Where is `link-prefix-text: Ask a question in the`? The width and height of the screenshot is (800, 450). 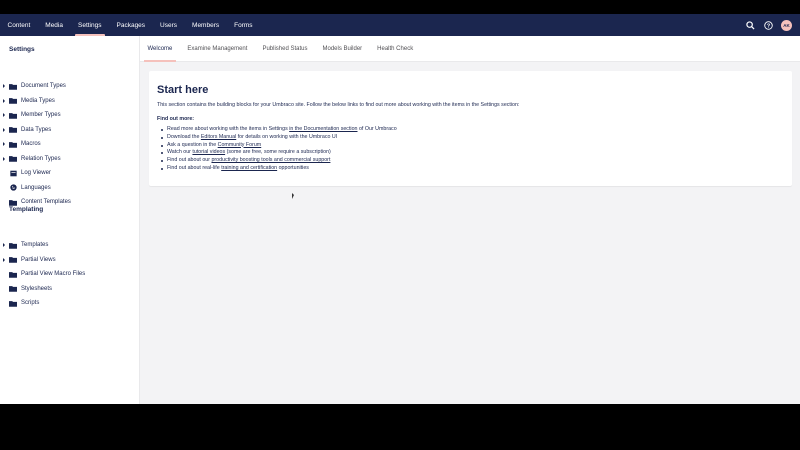
link-prefix-text: Ask a question in the is located at coordinates (192, 144).